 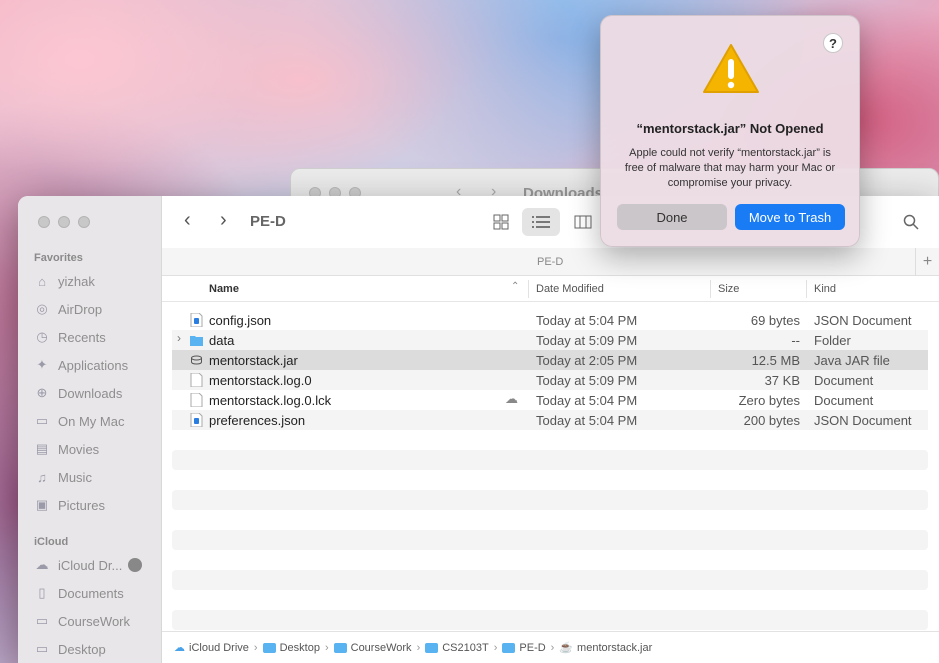 I want to click on applications-icon: ✦, so click(x=42, y=364).